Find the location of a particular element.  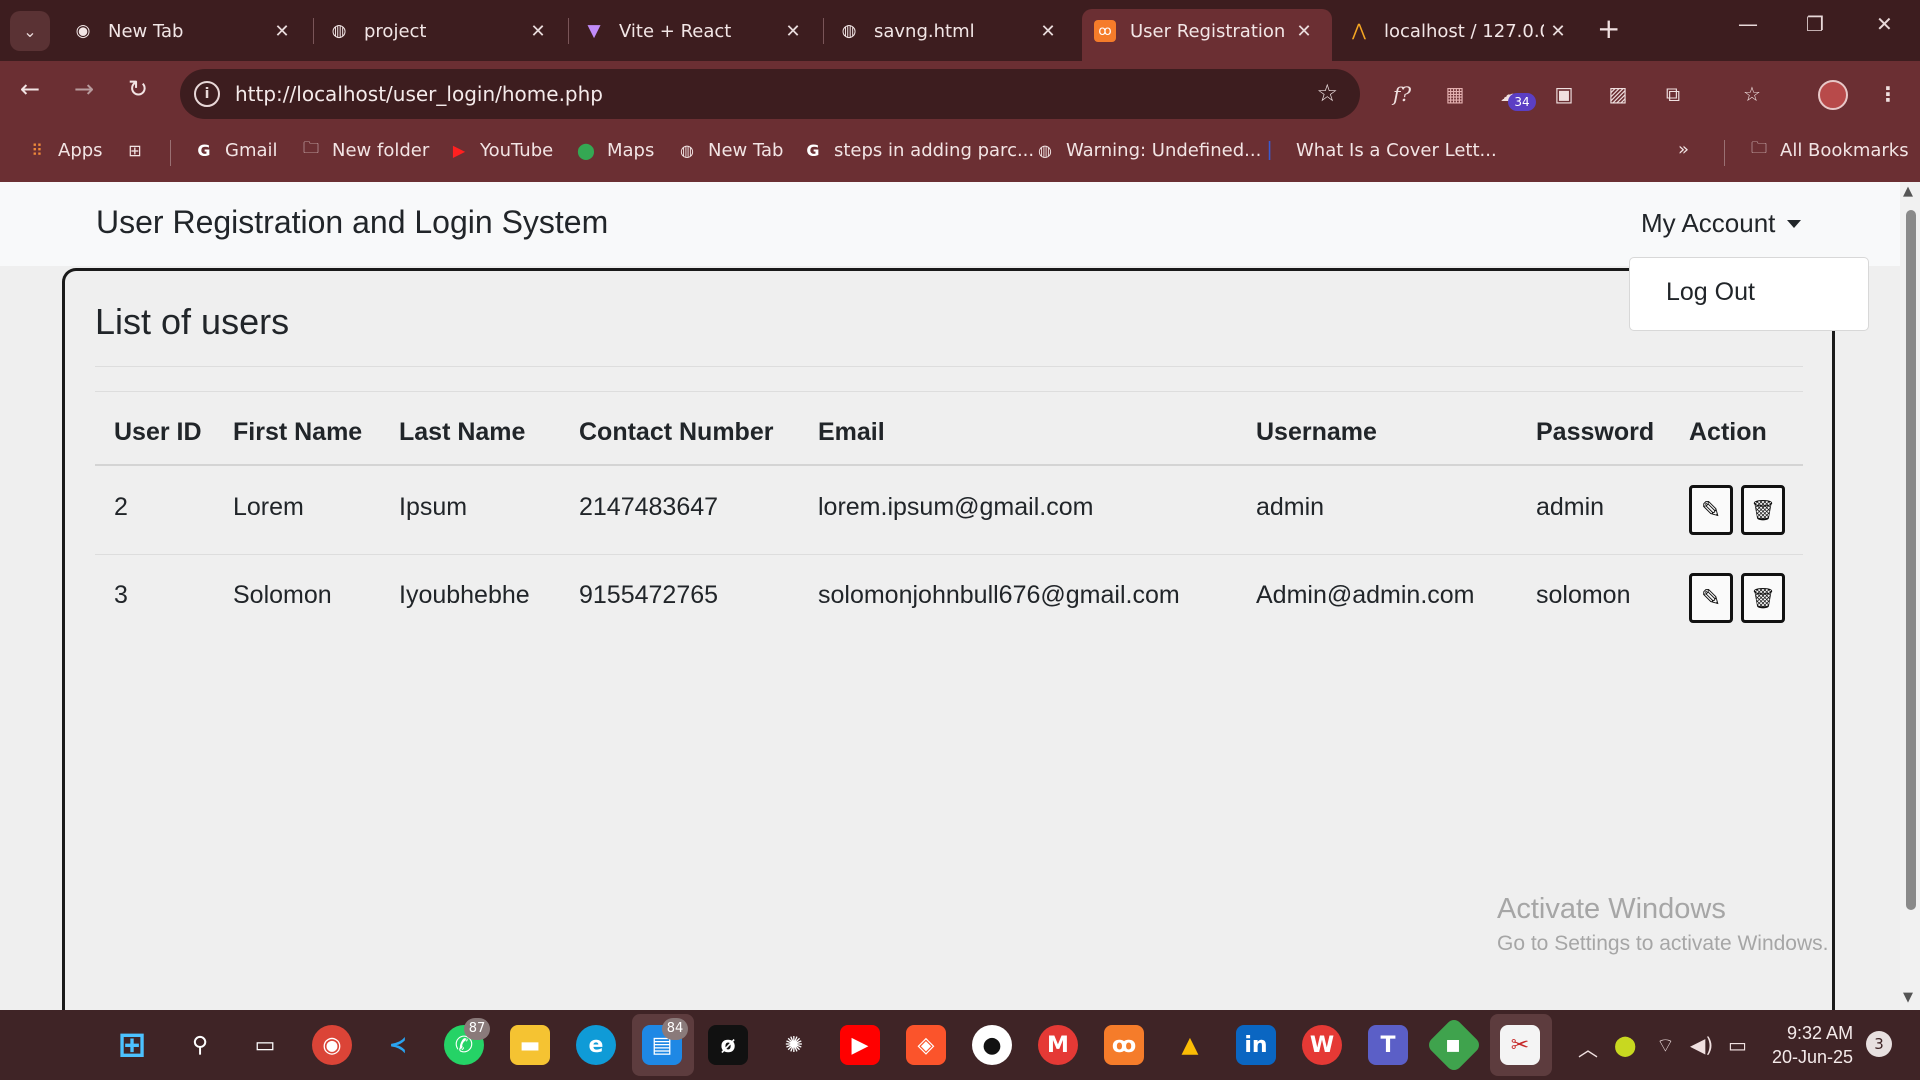

chatgpt-icon: ✺ is located at coordinates (794, 1045).